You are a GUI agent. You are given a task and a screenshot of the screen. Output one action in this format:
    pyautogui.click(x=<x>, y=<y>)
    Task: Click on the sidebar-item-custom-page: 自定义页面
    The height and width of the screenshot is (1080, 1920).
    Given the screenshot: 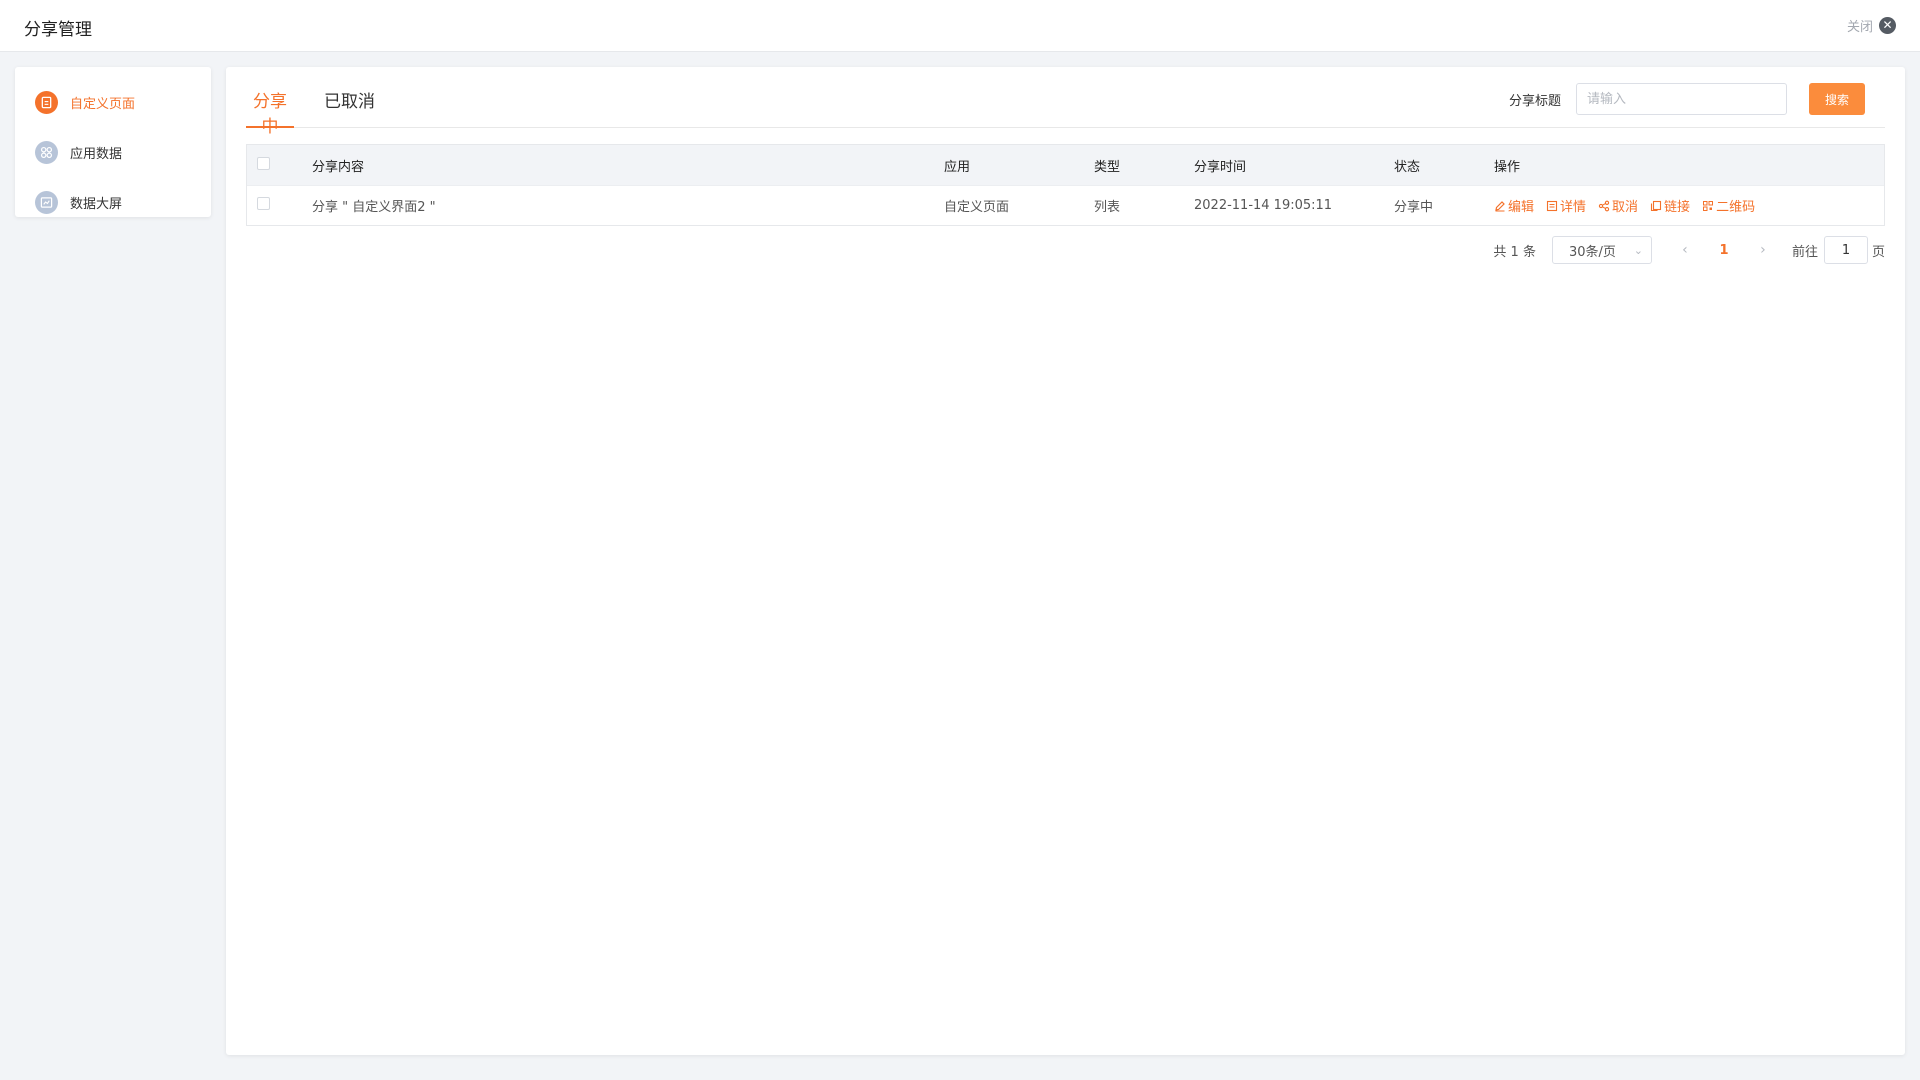 What is the action you would take?
    pyautogui.click(x=113, y=102)
    